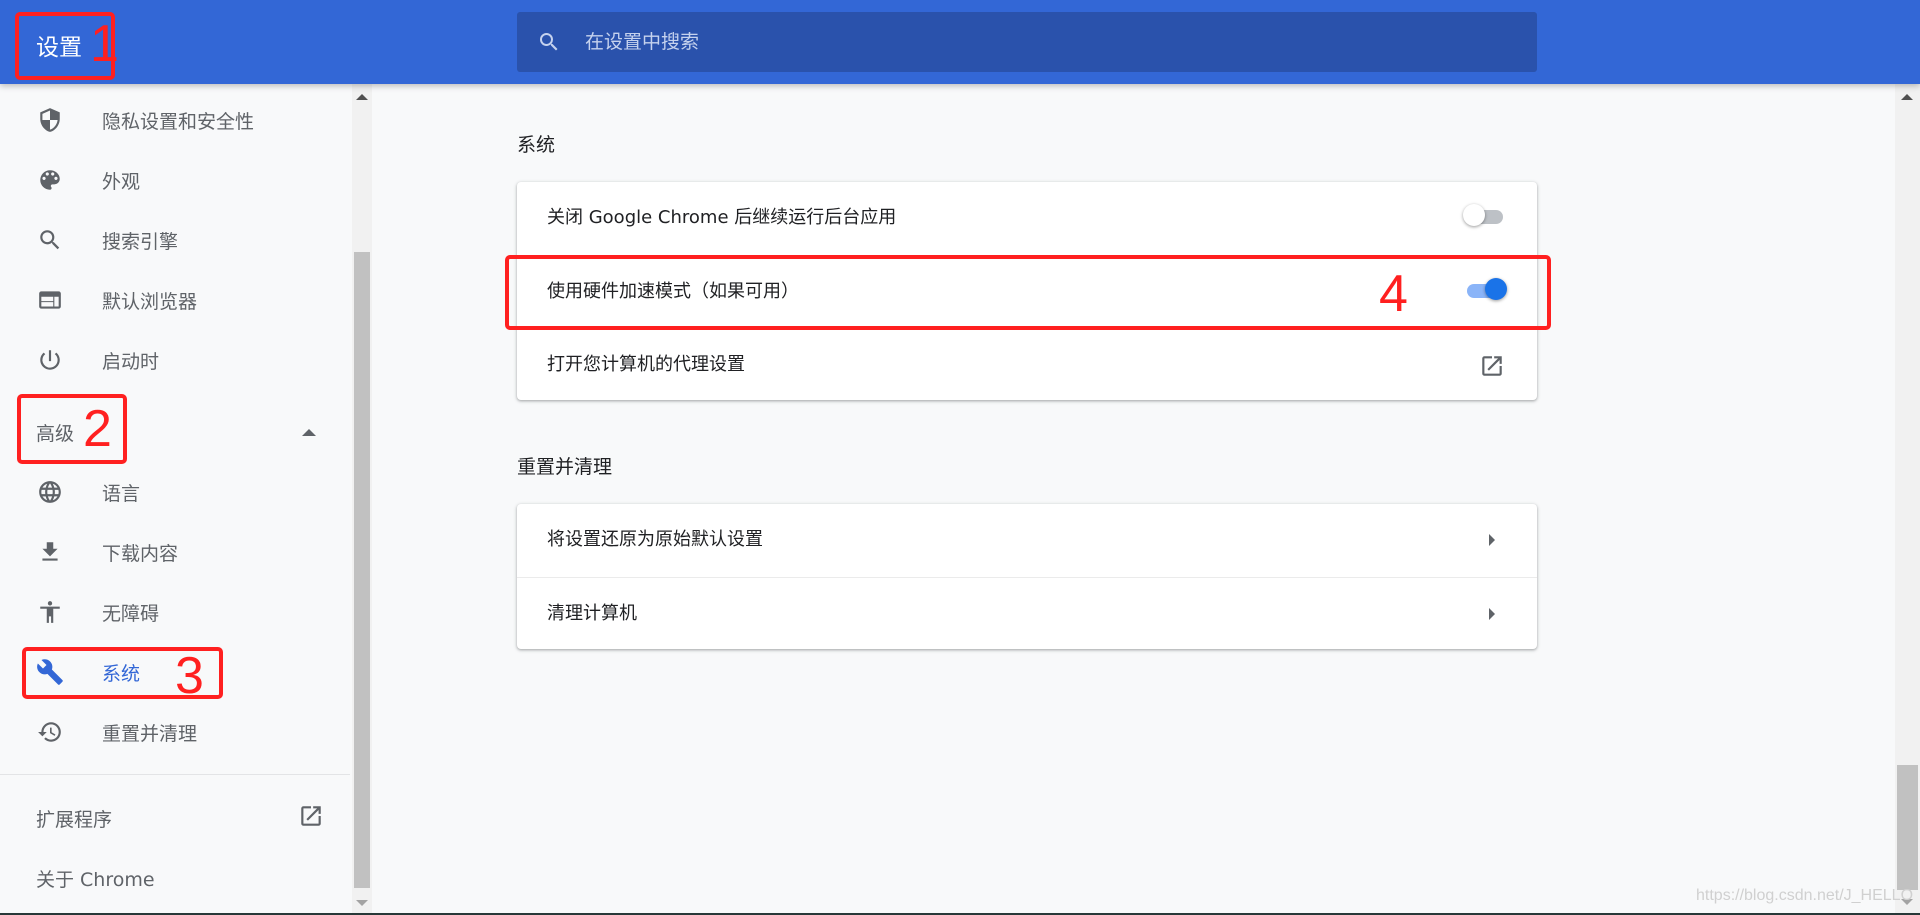 The width and height of the screenshot is (1920, 915). I want to click on collapse-arrow-icon, so click(309, 432).